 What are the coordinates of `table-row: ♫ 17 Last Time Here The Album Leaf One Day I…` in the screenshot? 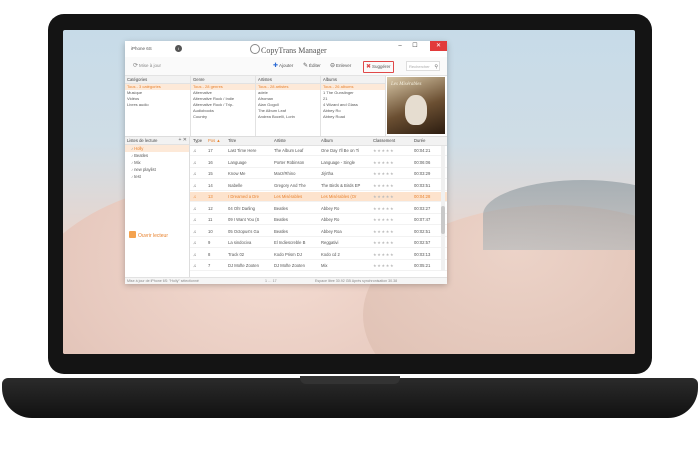 It's located at (318, 151).